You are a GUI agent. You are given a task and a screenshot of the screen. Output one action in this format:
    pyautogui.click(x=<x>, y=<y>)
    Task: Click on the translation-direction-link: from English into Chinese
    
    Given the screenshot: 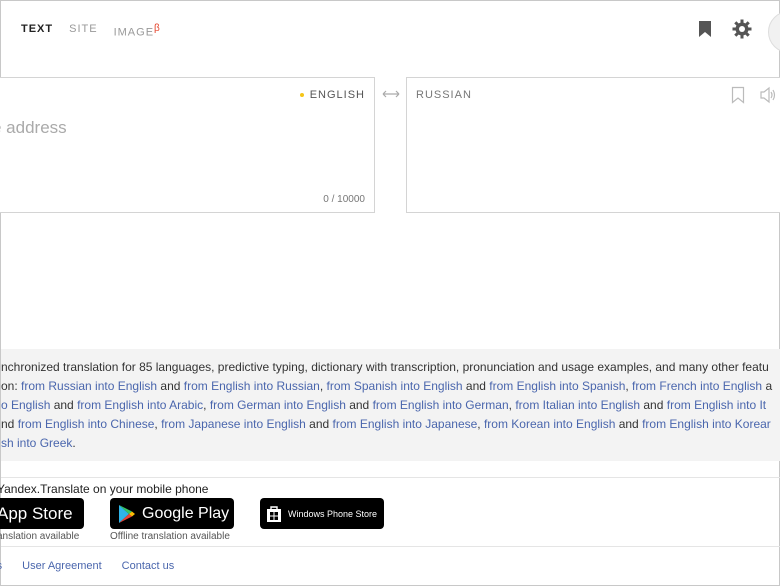 What is the action you would take?
    pyautogui.click(x=86, y=424)
    